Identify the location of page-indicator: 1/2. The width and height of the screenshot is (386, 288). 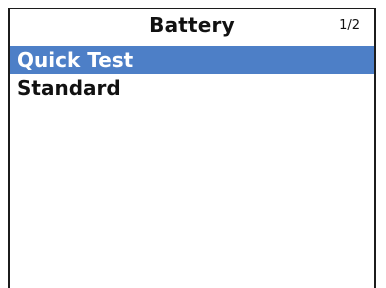
(349, 25).